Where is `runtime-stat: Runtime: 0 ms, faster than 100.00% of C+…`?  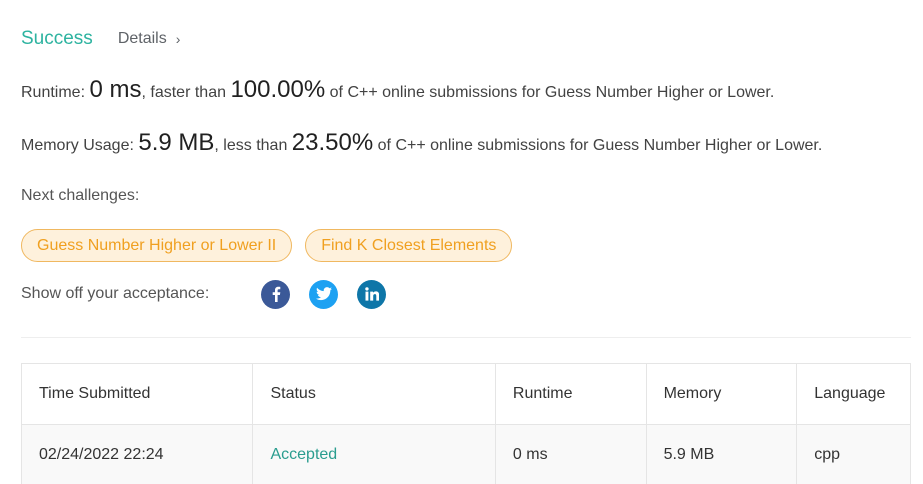
runtime-stat: Runtime: 0 ms, faster than 100.00% of C+… is located at coordinates (397, 90).